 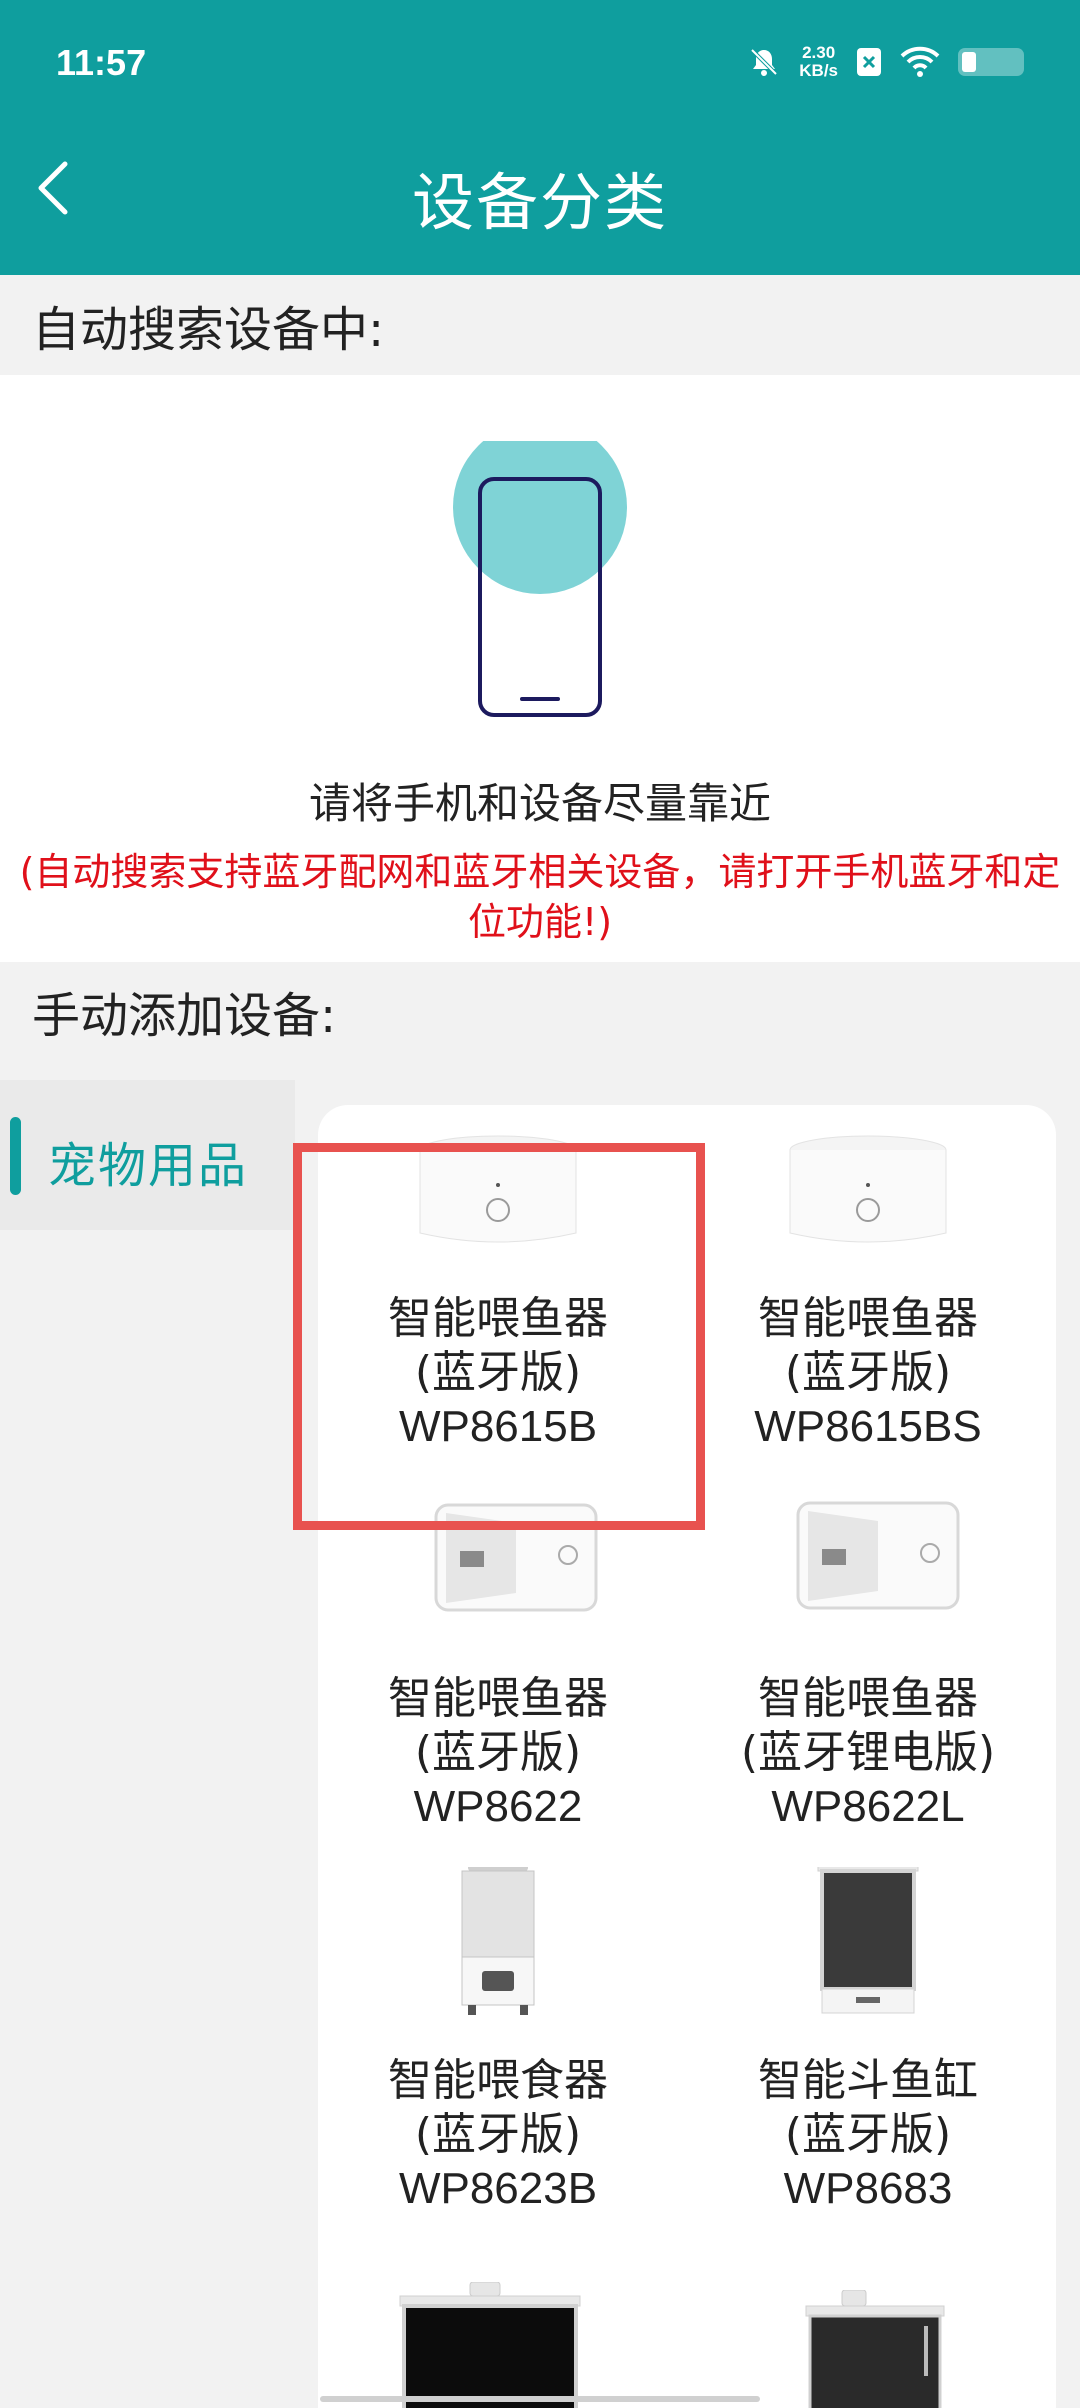 What do you see at coordinates (498, 1941) in the screenshot?
I see `pet-feeder-image` at bounding box center [498, 1941].